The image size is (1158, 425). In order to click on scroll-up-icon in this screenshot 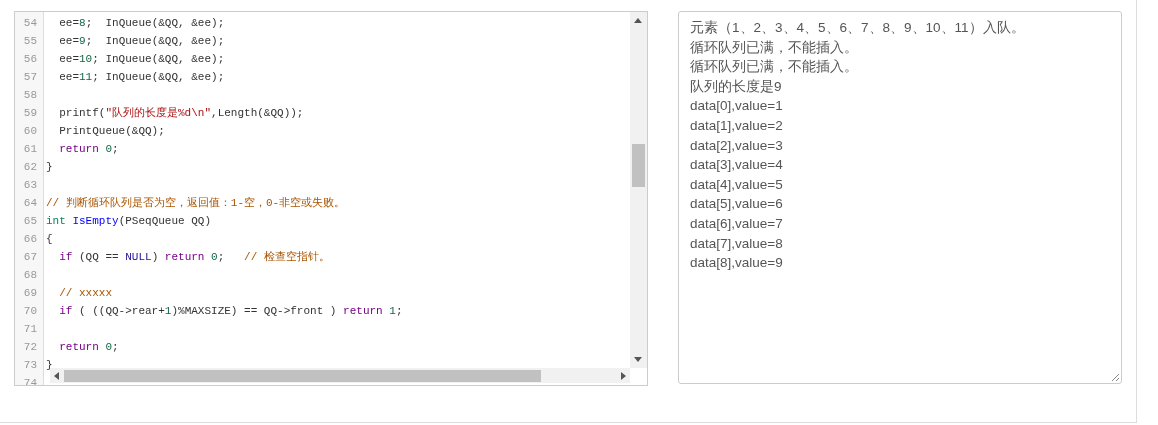, I will do `click(638, 20)`.